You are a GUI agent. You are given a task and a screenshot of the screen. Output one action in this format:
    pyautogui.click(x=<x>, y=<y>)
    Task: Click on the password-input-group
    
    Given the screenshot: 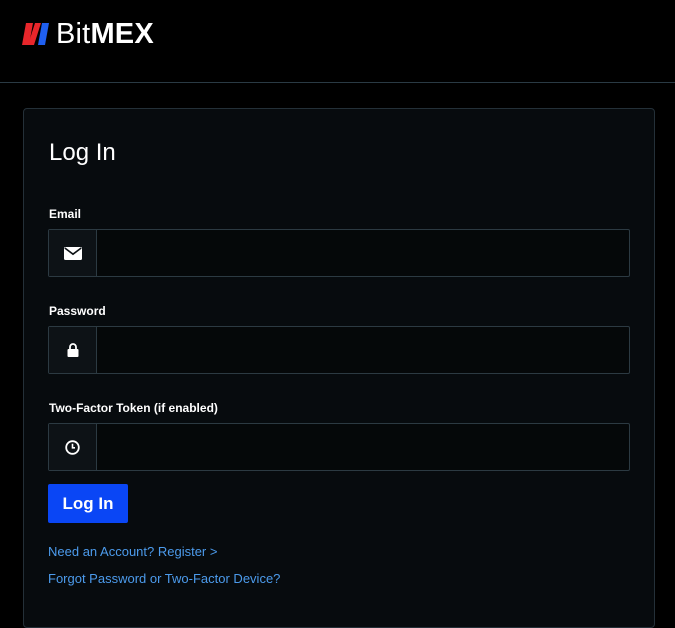 What is the action you would take?
    pyautogui.click(x=339, y=350)
    